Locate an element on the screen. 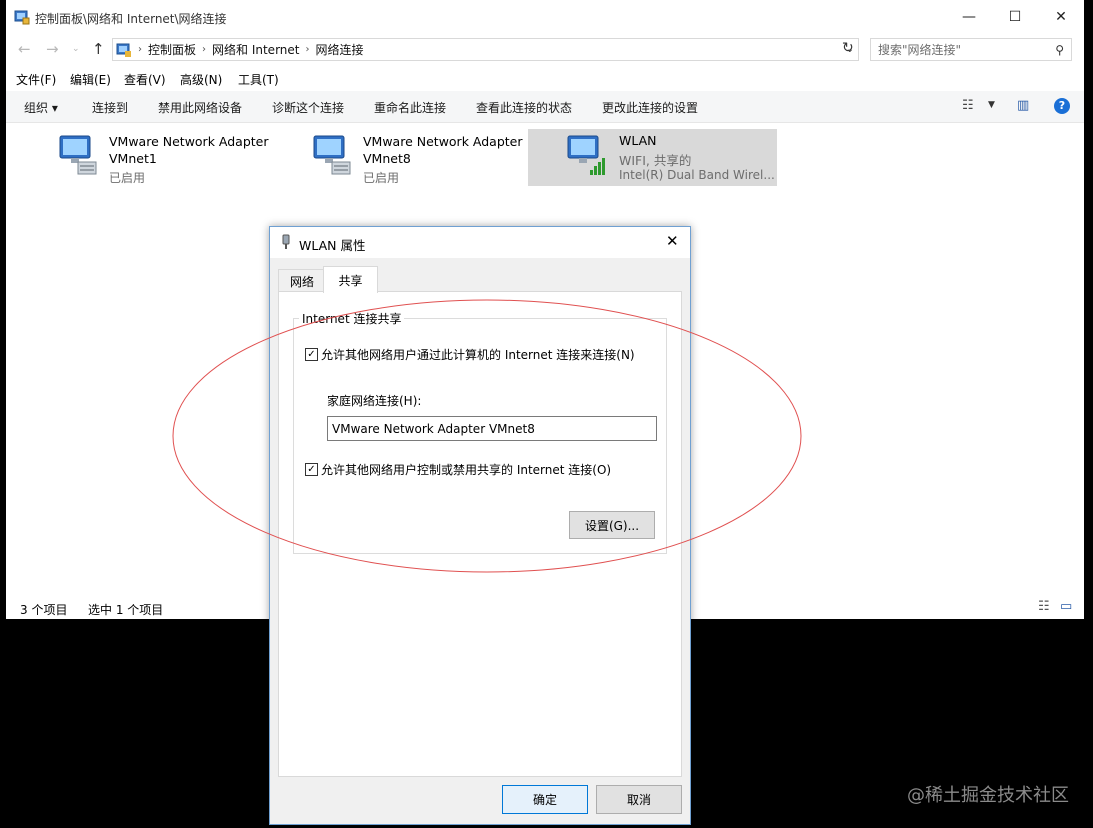 The height and width of the screenshot is (828, 1093). tab-sharing: 共享 is located at coordinates (350, 279).